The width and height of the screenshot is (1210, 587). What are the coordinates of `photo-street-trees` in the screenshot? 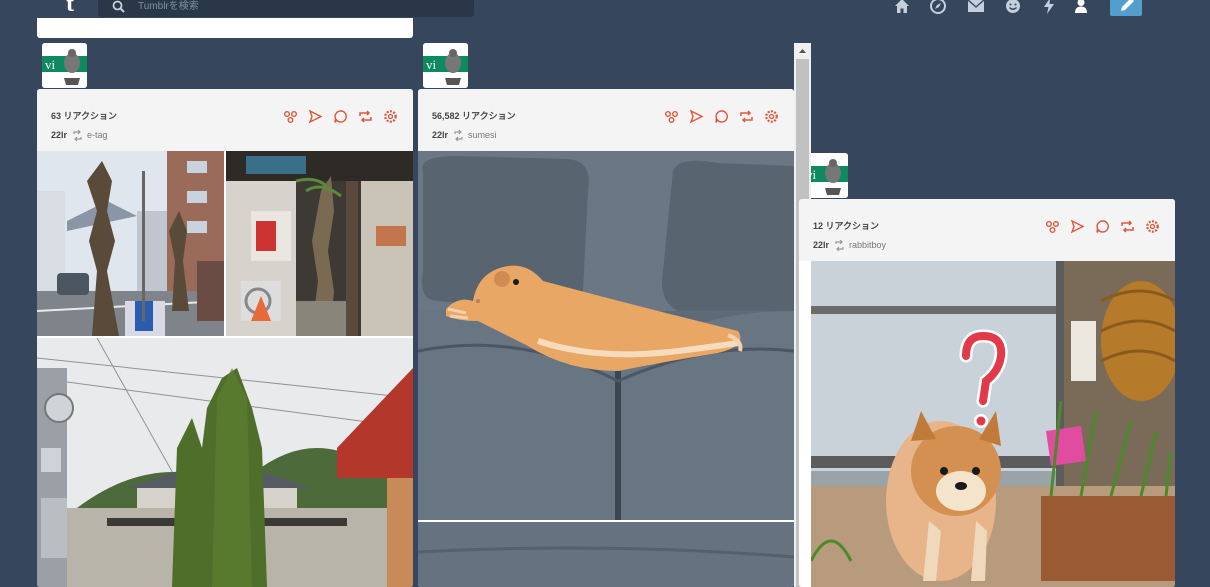 It's located at (130, 243).